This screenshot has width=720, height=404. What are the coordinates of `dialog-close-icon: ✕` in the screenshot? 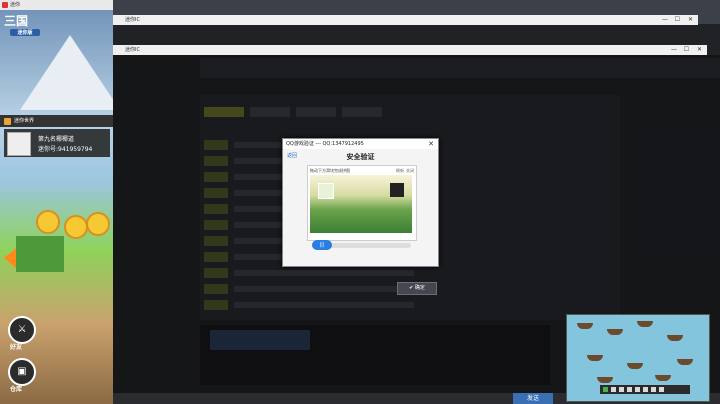 It's located at (431, 144).